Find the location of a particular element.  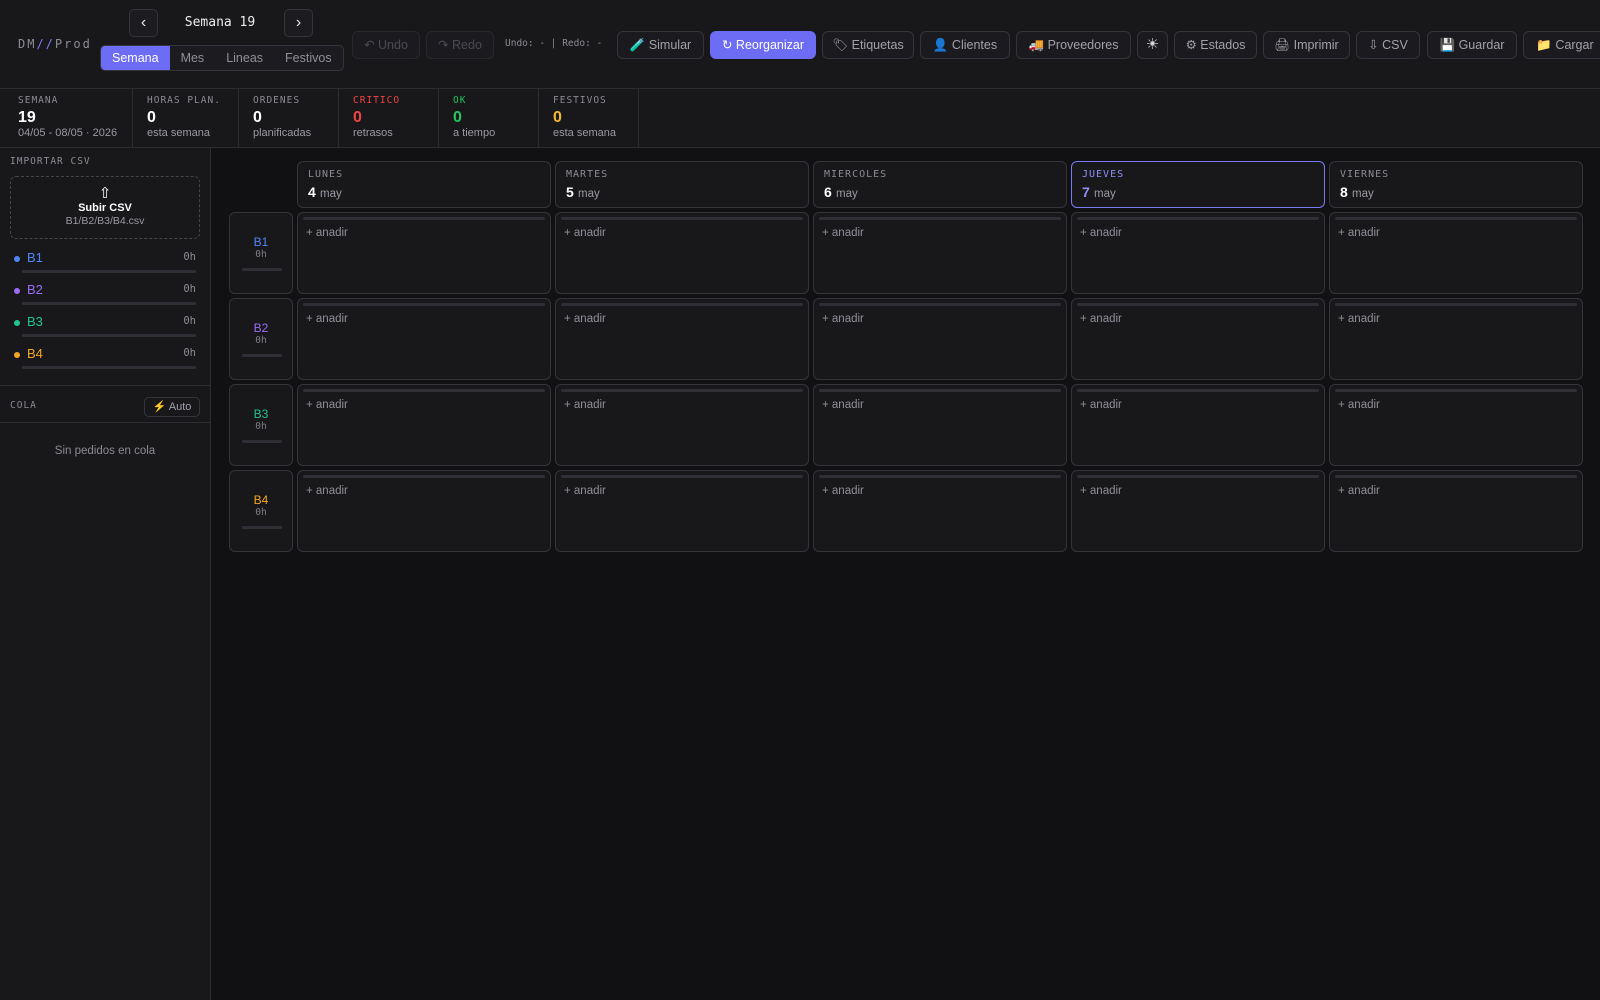

day-number: 8 is located at coordinates (1344, 192).